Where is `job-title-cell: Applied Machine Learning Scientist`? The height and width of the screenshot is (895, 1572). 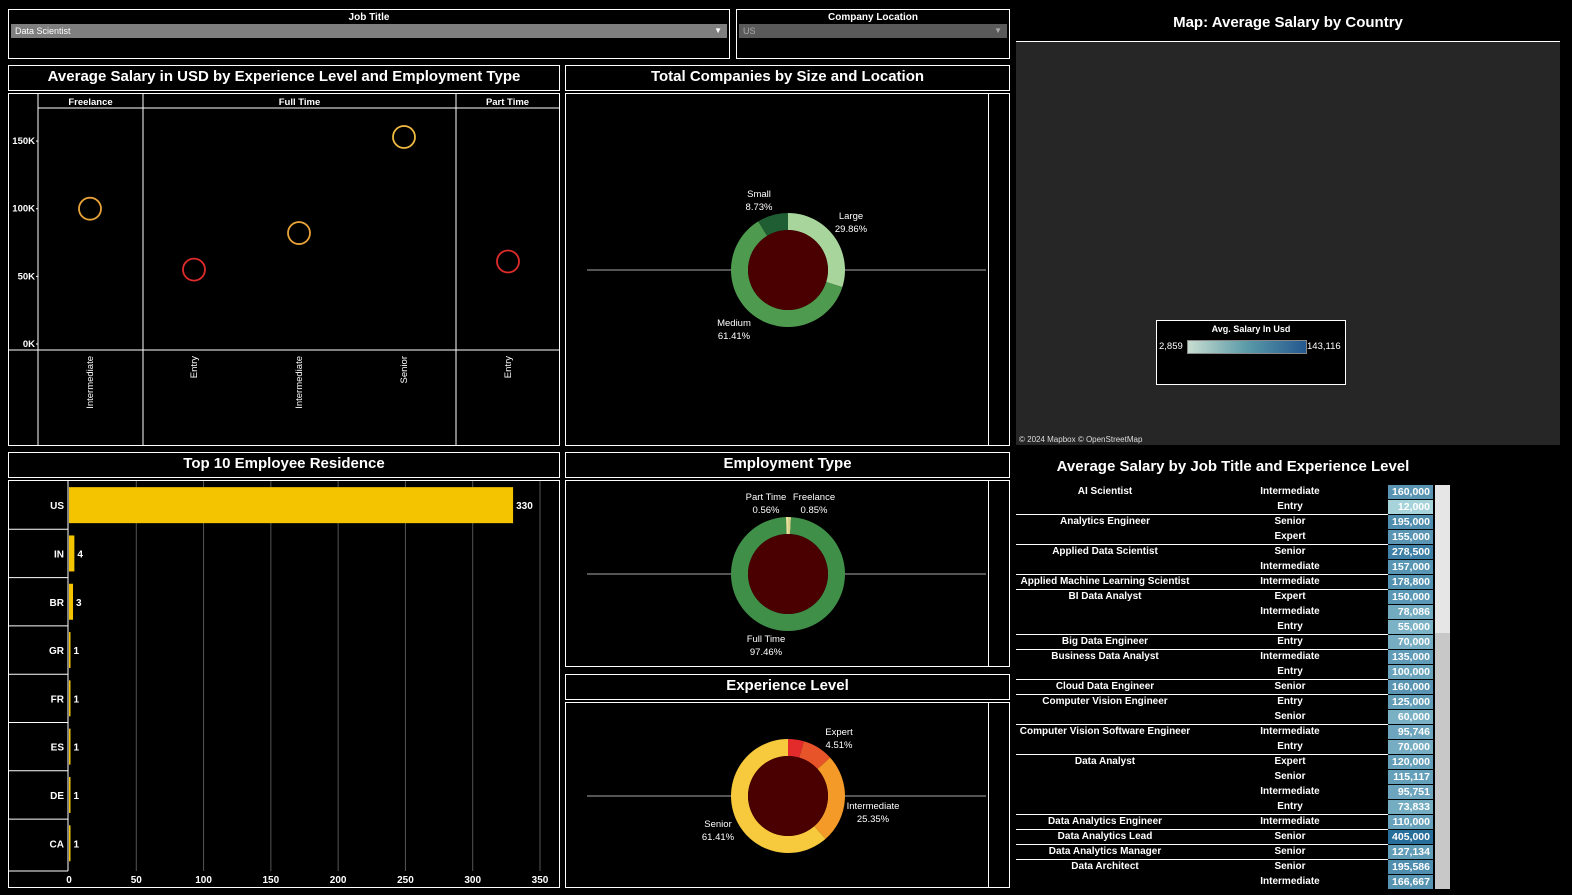 job-title-cell: Applied Machine Learning Scientist is located at coordinates (1105, 581).